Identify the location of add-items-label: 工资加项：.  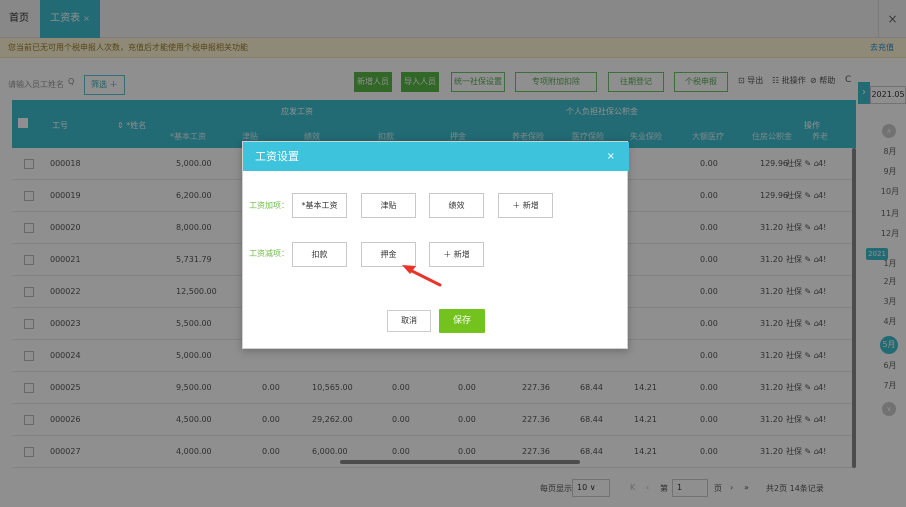
(269, 205).